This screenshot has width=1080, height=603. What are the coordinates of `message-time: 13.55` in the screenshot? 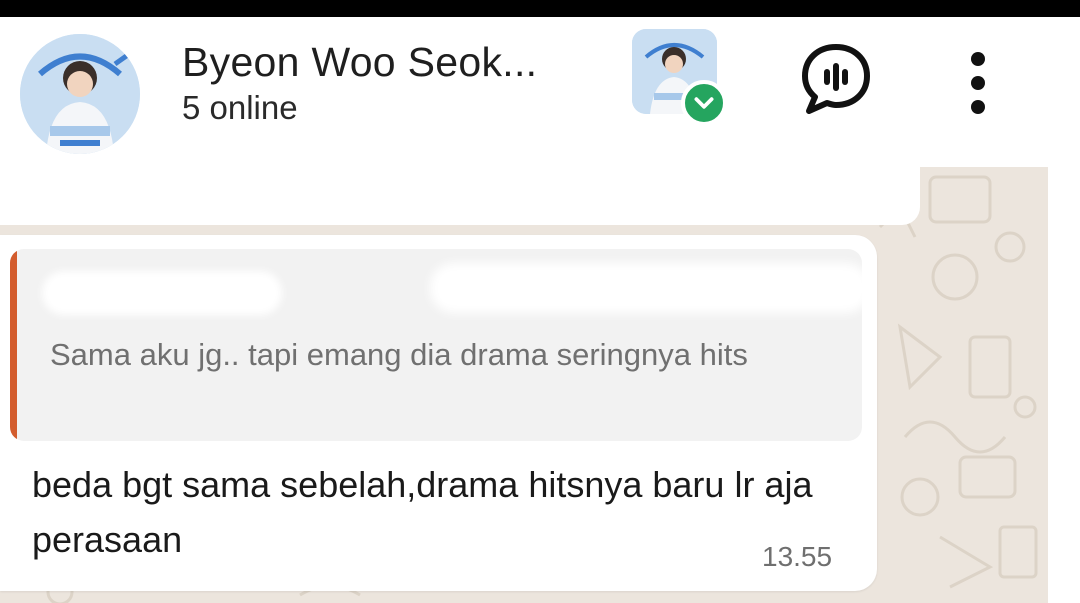 It's located at (797, 556).